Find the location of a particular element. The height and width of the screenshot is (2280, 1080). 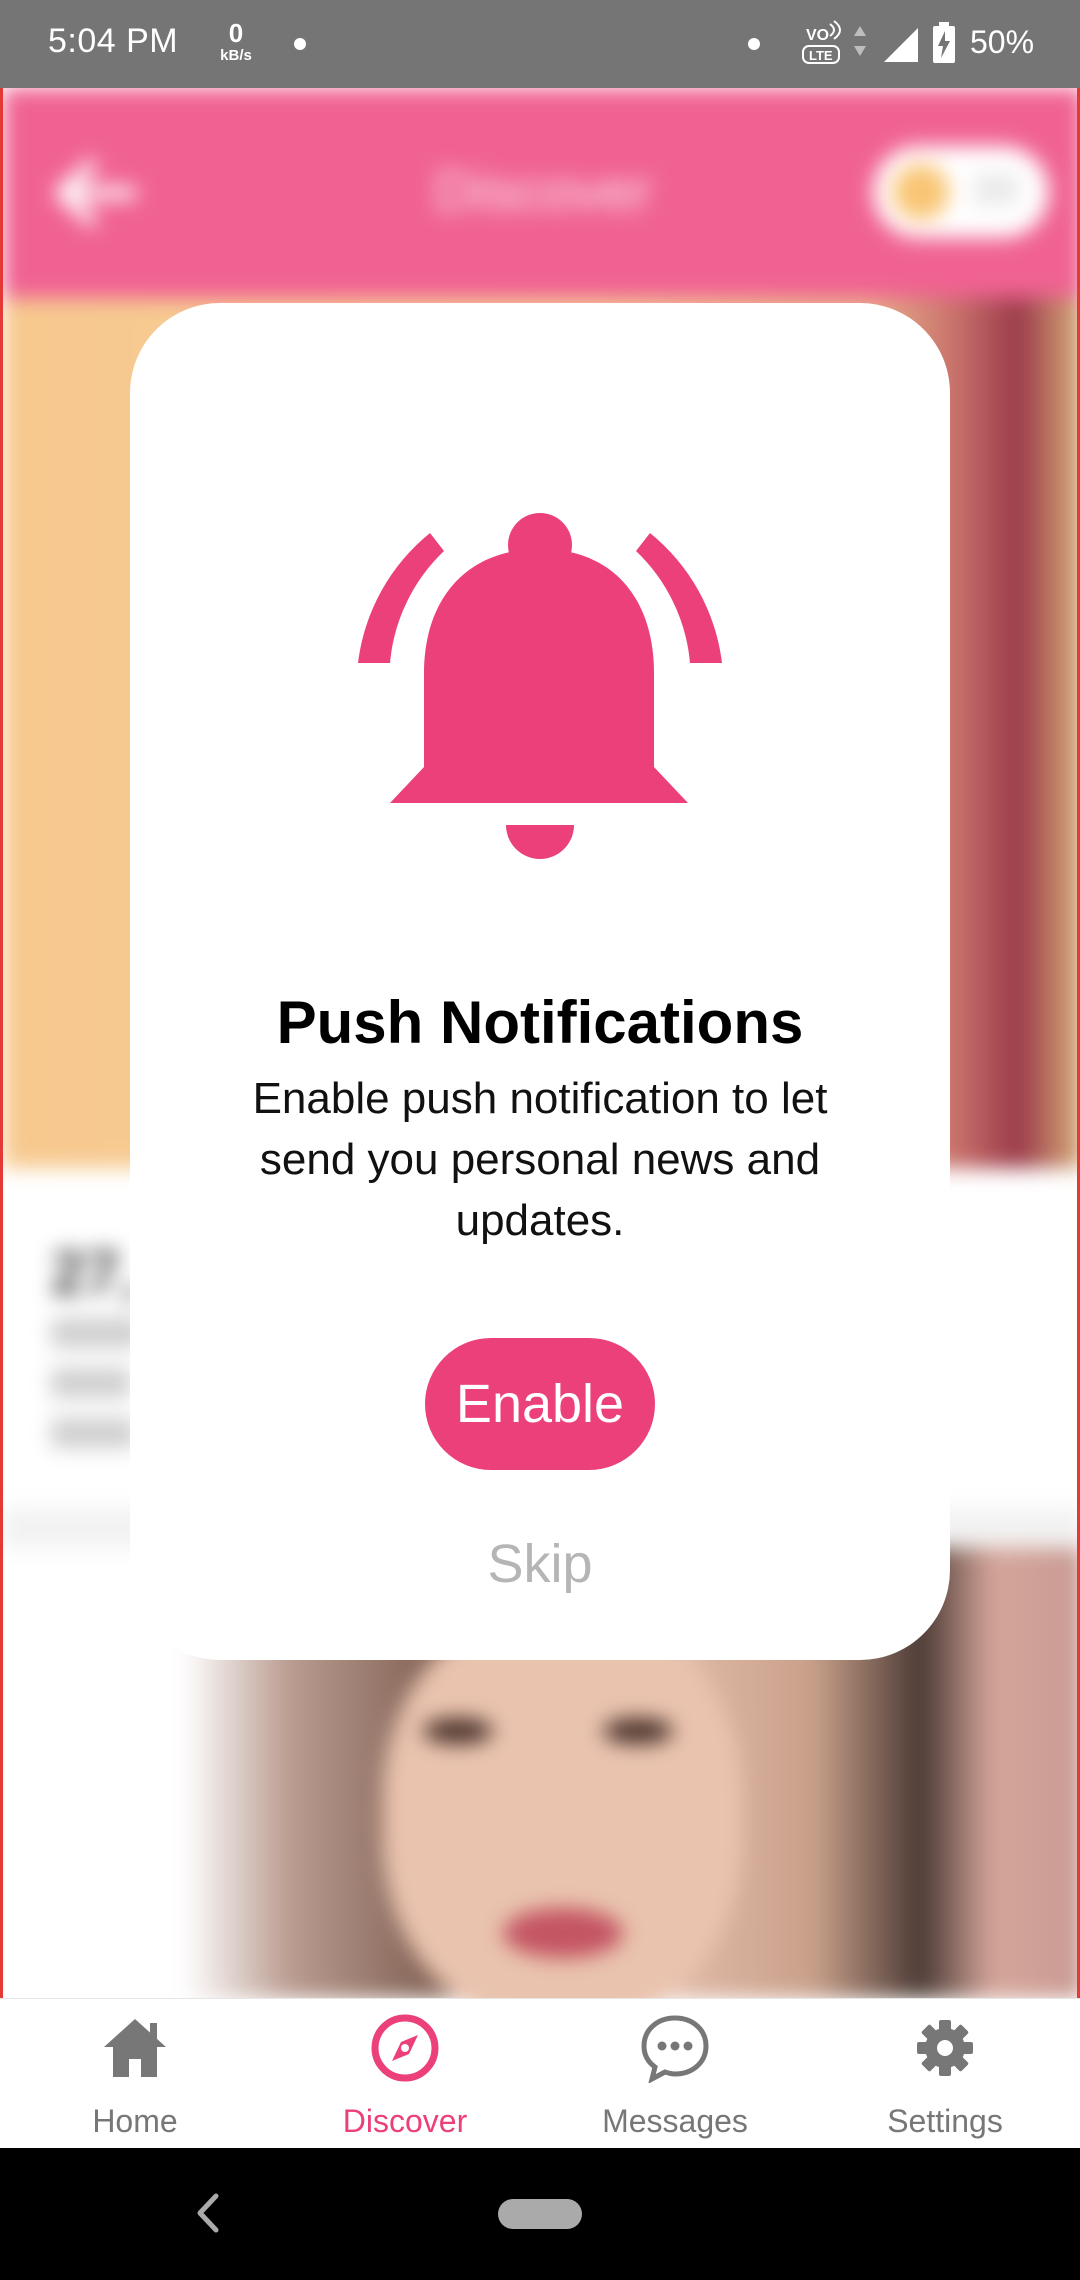

battery-charging-icon is located at coordinates (944, 42).